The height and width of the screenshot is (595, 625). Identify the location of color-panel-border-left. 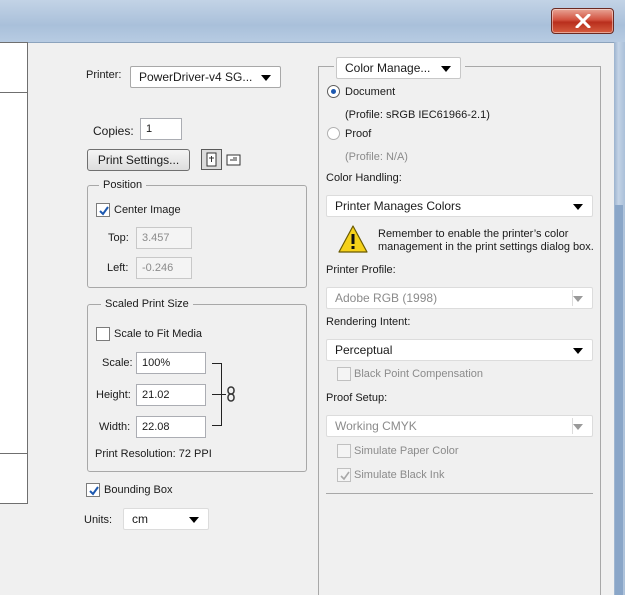
(318, 330).